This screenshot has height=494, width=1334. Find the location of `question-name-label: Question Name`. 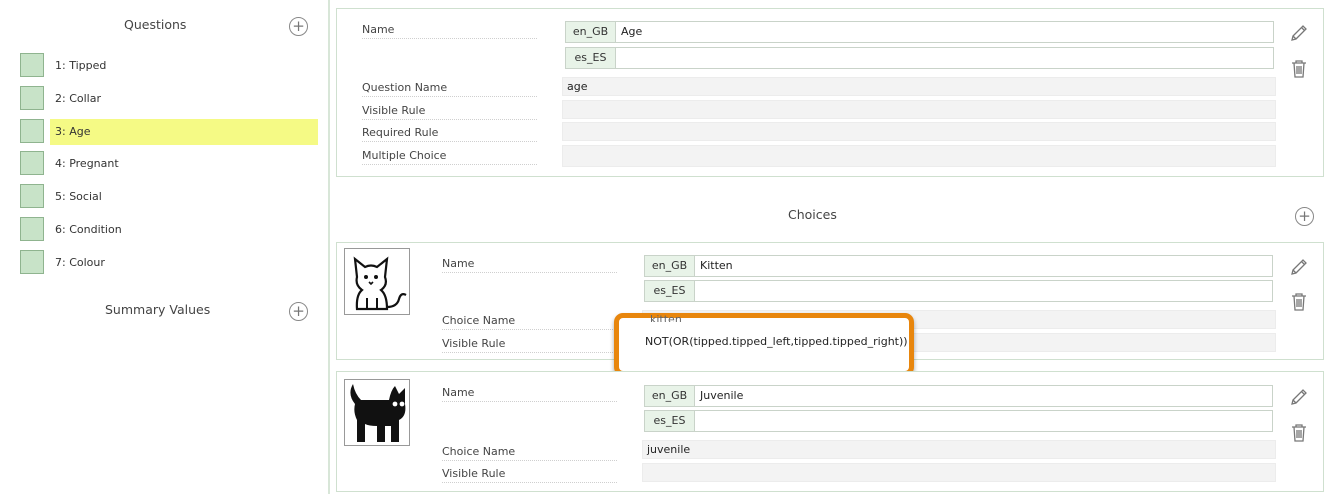

question-name-label: Question Name is located at coordinates (449, 89).